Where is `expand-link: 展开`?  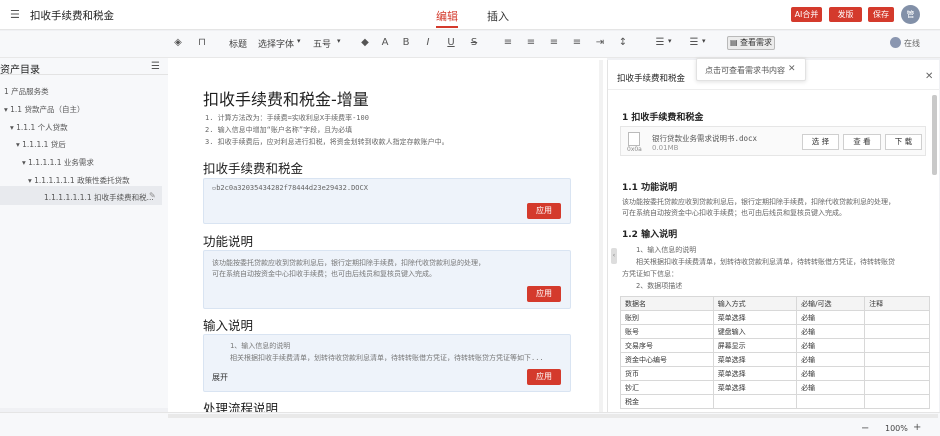
expand-link: 展开 is located at coordinates (220, 377).